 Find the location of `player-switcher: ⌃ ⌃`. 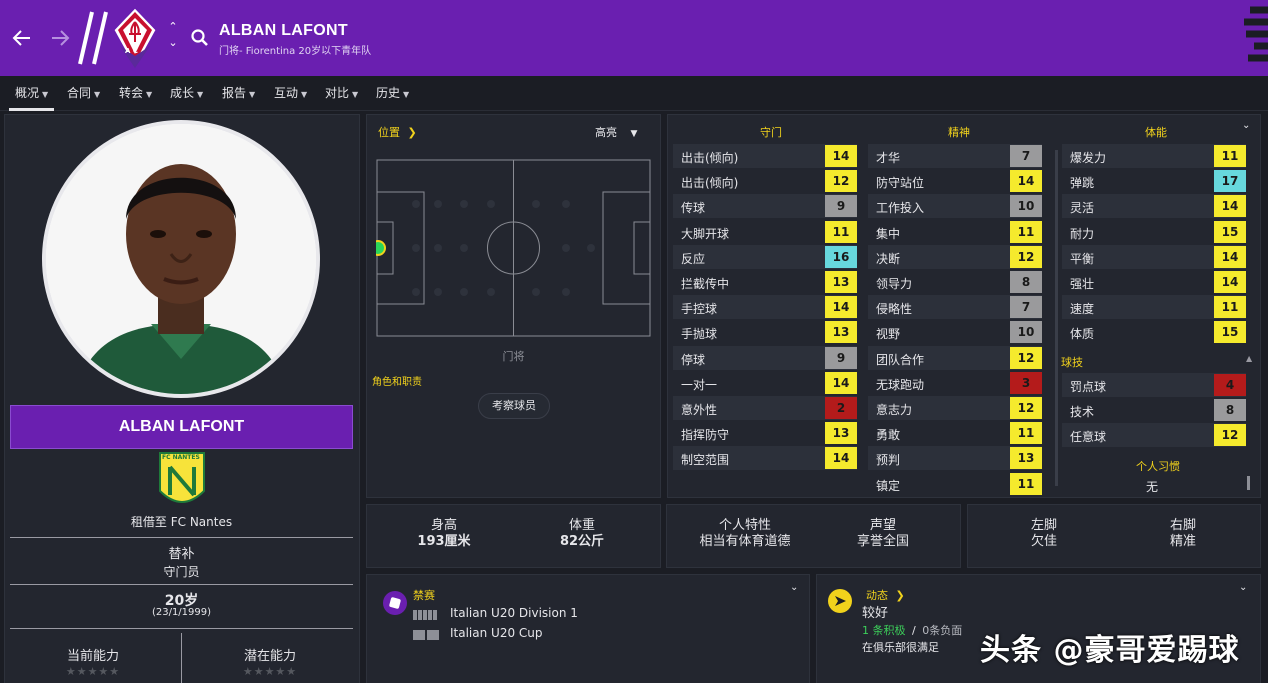

player-switcher: ⌃ ⌃ is located at coordinates (173, 38).